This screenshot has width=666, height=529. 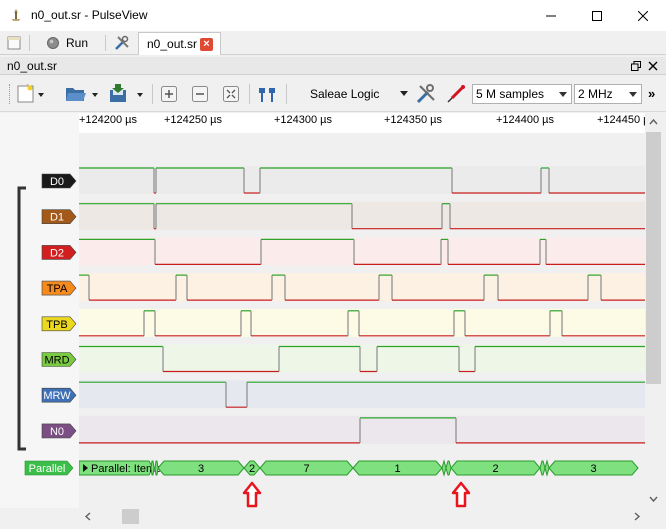 What do you see at coordinates (169, 94) in the screenshot?
I see `zoom-in-button` at bounding box center [169, 94].